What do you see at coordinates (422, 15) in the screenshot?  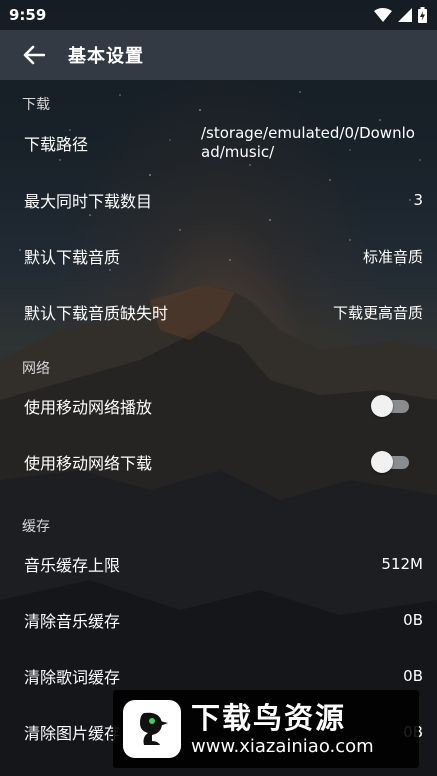 I see `battery-charging-icon` at bounding box center [422, 15].